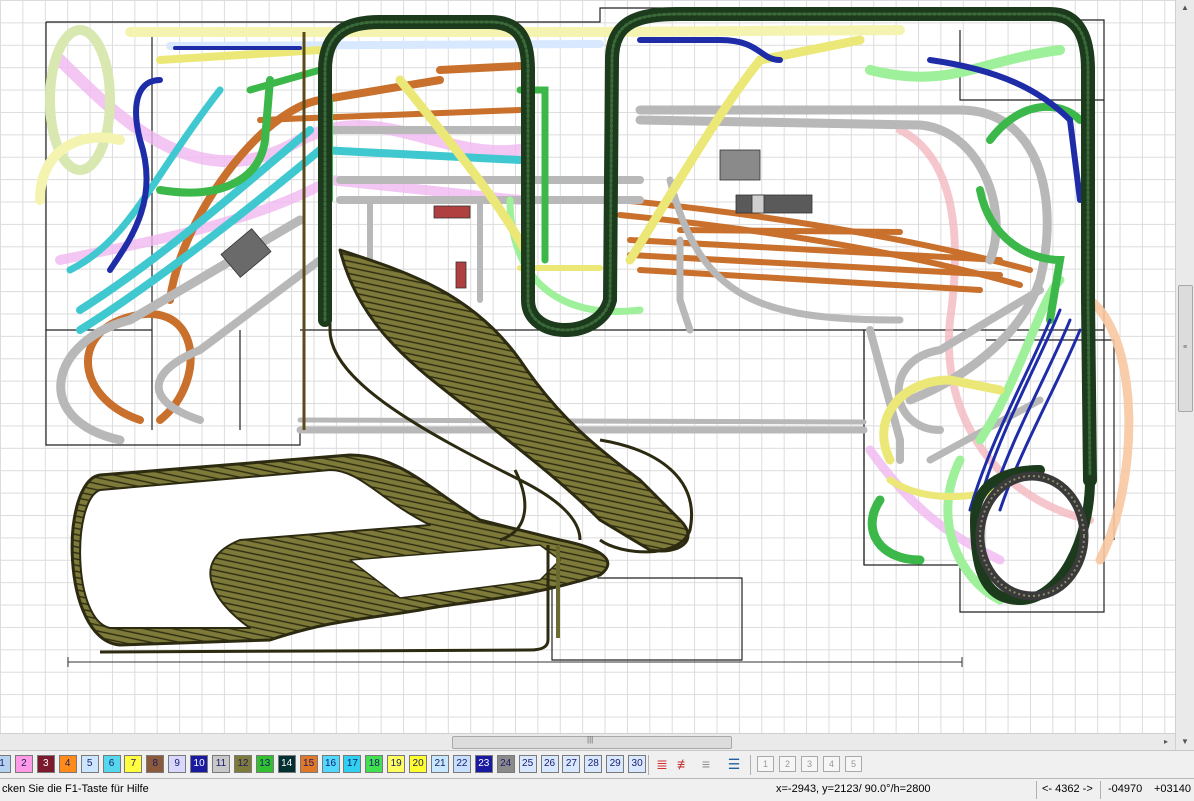 Image resolution: width=1194 pixels, height=801 pixels. Describe the element at coordinates (853, 789) in the screenshot. I see `cursor-coordinates: x=-2943, y=2123/ 90.0°/h=2800` at that location.